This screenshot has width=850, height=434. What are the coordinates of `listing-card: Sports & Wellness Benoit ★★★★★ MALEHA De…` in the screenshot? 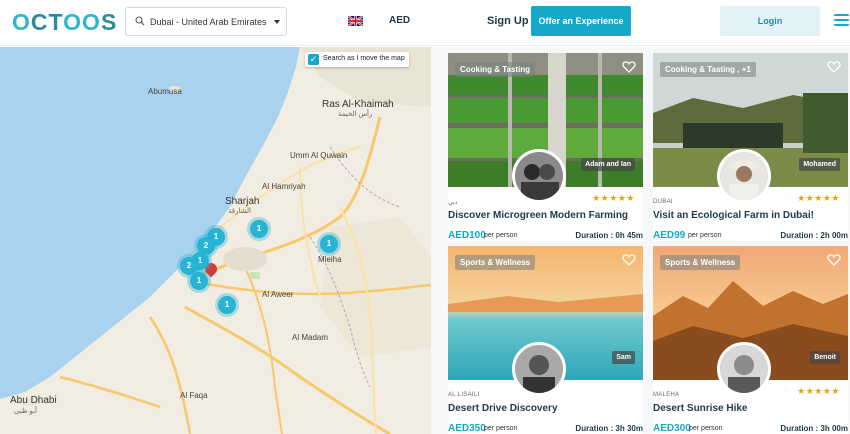 It's located at (750, 340).